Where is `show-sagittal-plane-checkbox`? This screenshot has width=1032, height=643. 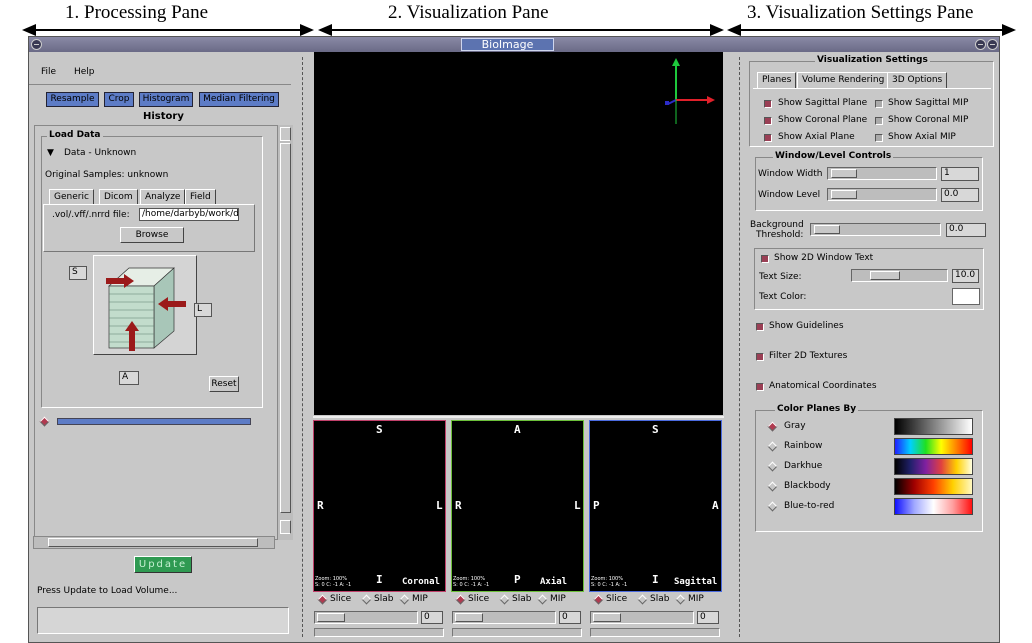 show-sagittal-plane-checkbox is located at coordinates (768, 104).